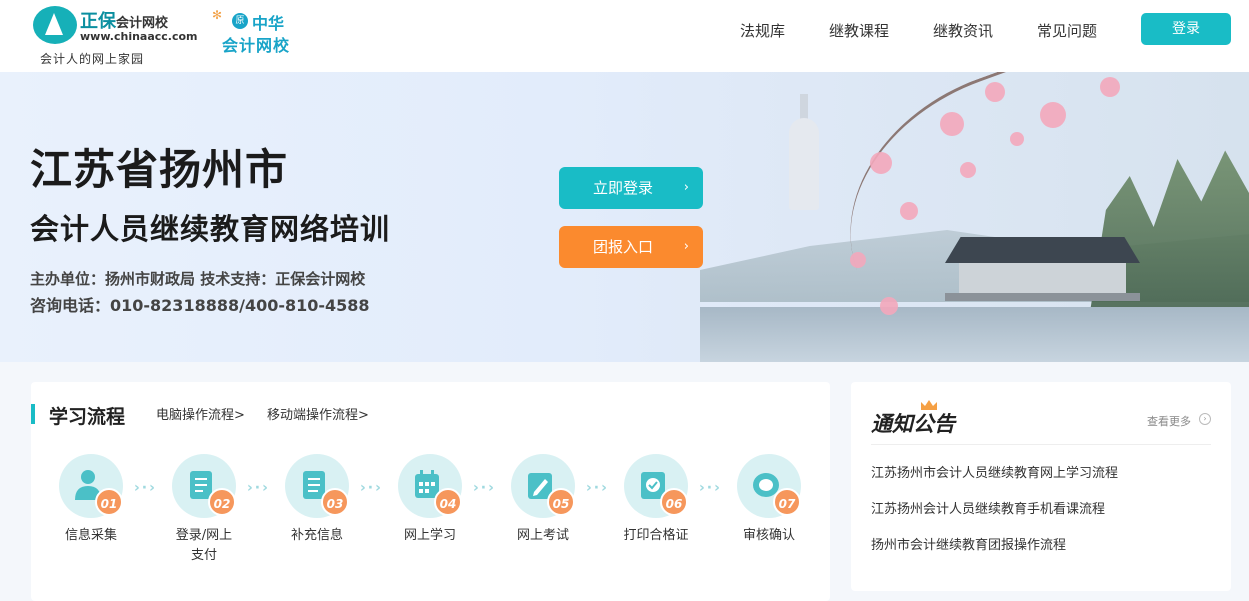 The image size is (1249, 601). I want to click on step-online-exam: 05 网上考试, so click(543, 519).